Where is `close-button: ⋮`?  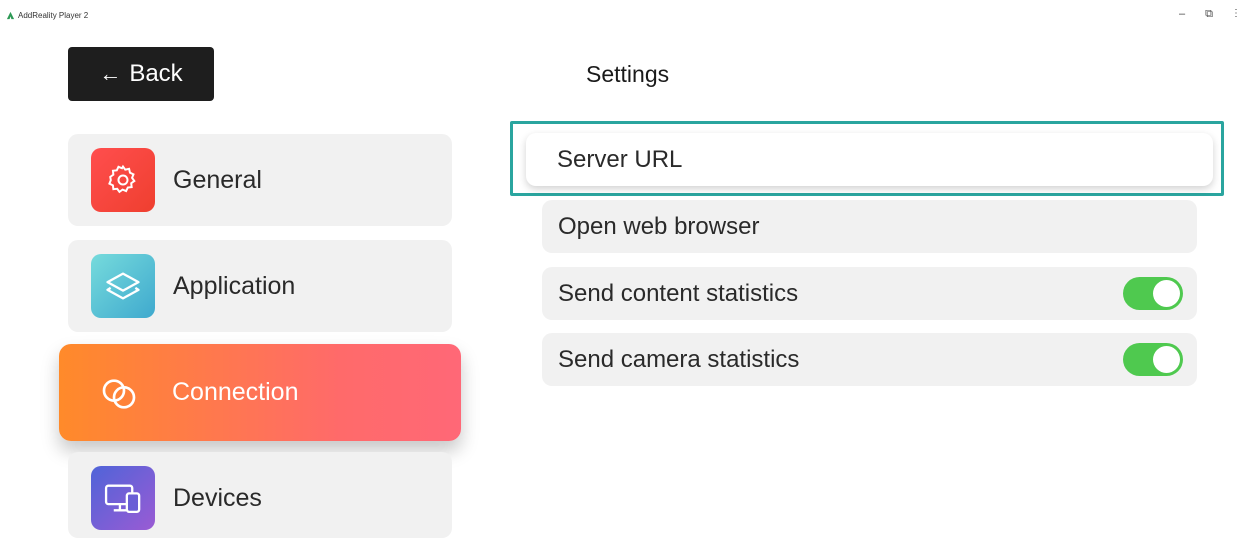
close-button: ⋮ is located at coordinates (1236, 14).